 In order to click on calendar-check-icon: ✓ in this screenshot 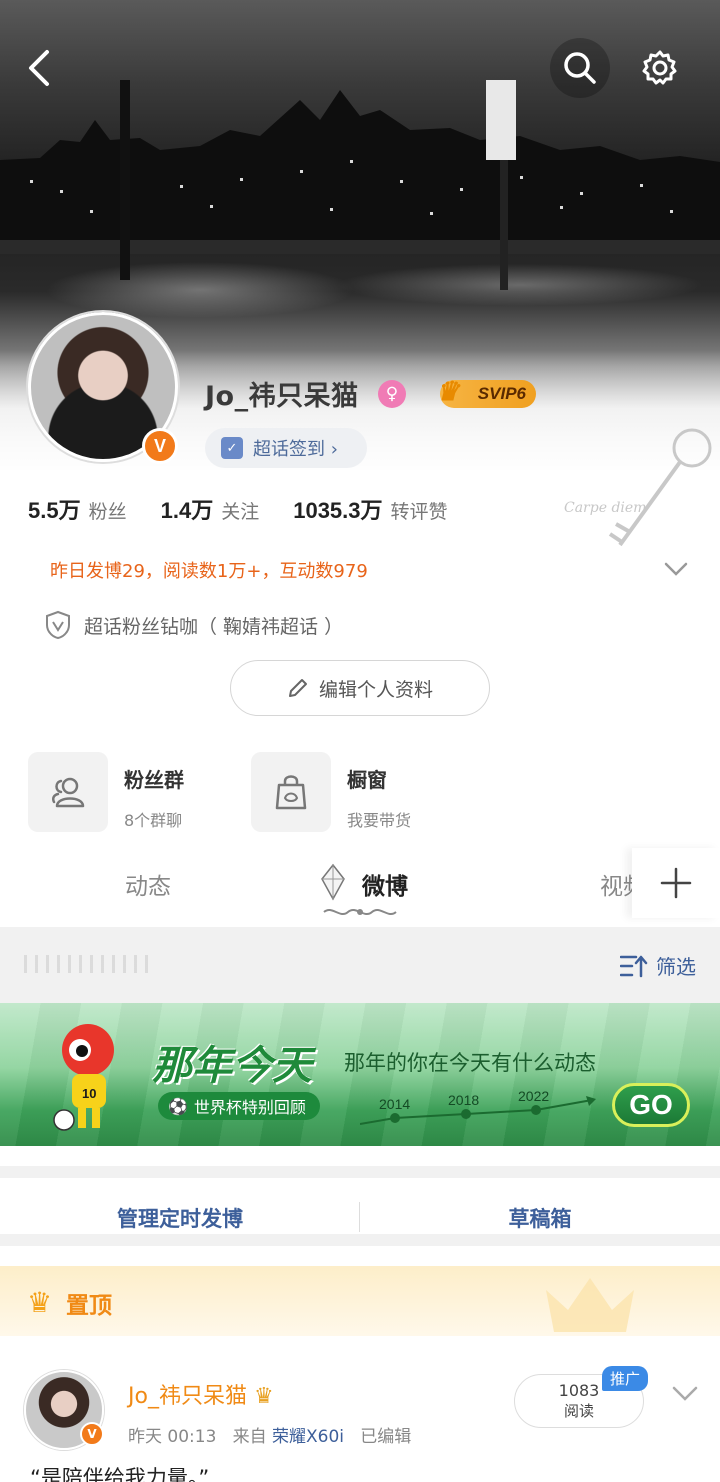, I will do `click(232, 448)`.